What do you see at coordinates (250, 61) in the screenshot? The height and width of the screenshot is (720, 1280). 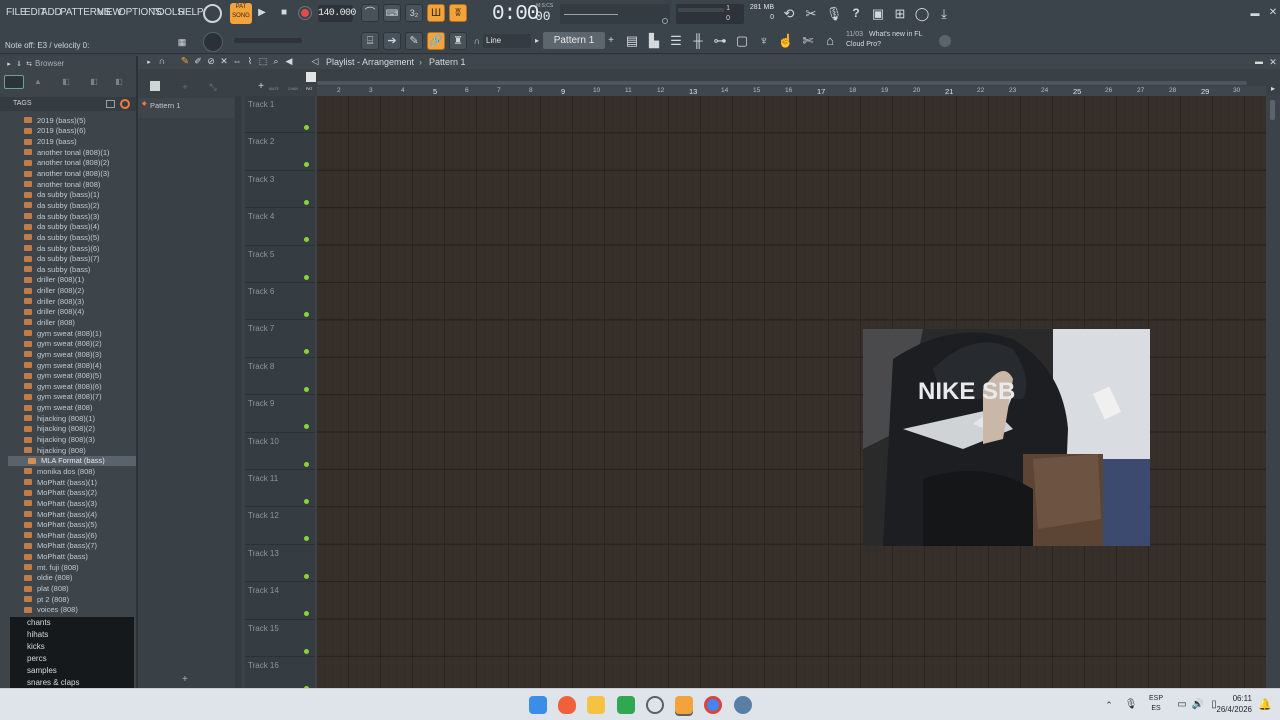 I see `slice-tool-icon: ⌇` at bounding box center [250, 61].